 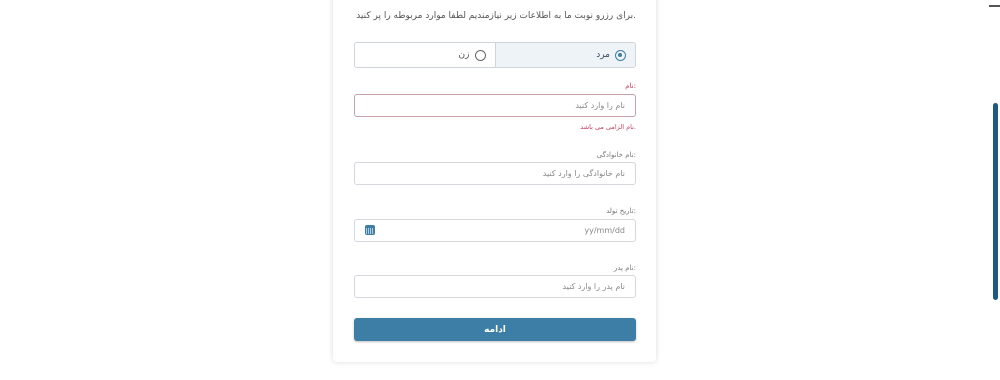 What do you see at coordinates (621, 211) in the screenshot?
I see `birth-date-label: تاریخ تولد:` at bounding box center [621, 211].